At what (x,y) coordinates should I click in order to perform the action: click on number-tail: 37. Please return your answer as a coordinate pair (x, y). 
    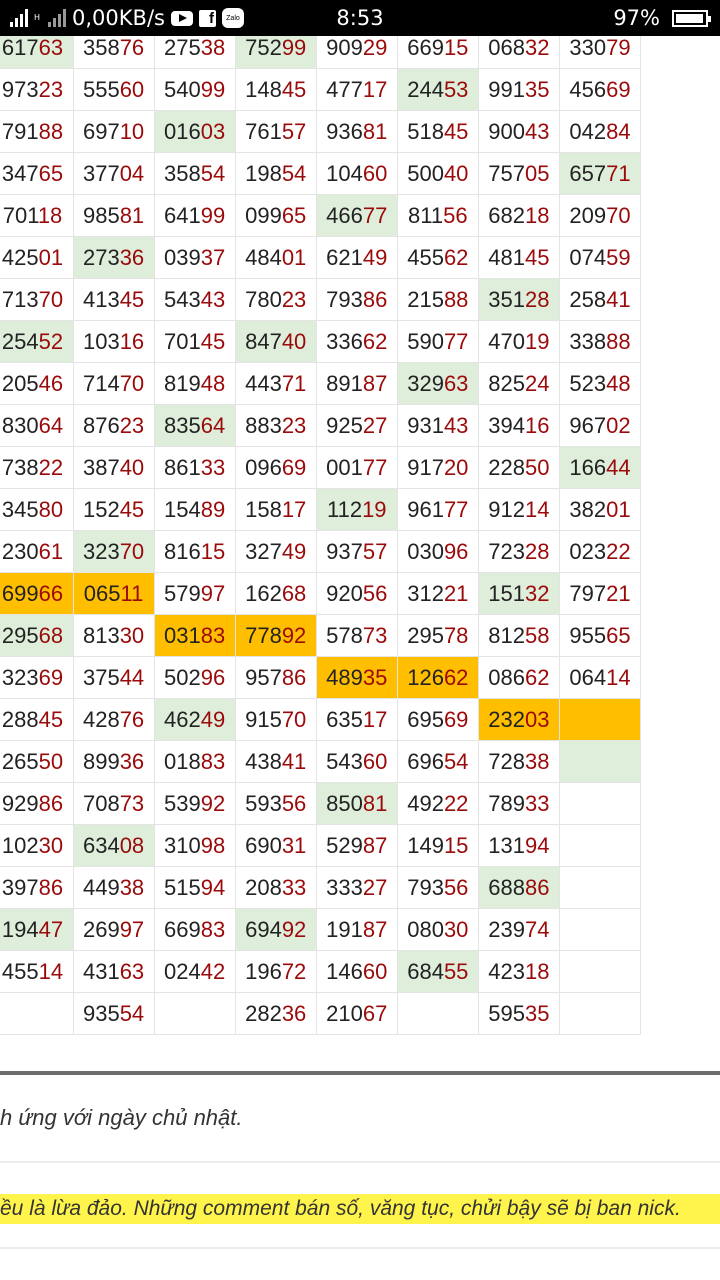
    Looking at the image, I should click on (213, 257).